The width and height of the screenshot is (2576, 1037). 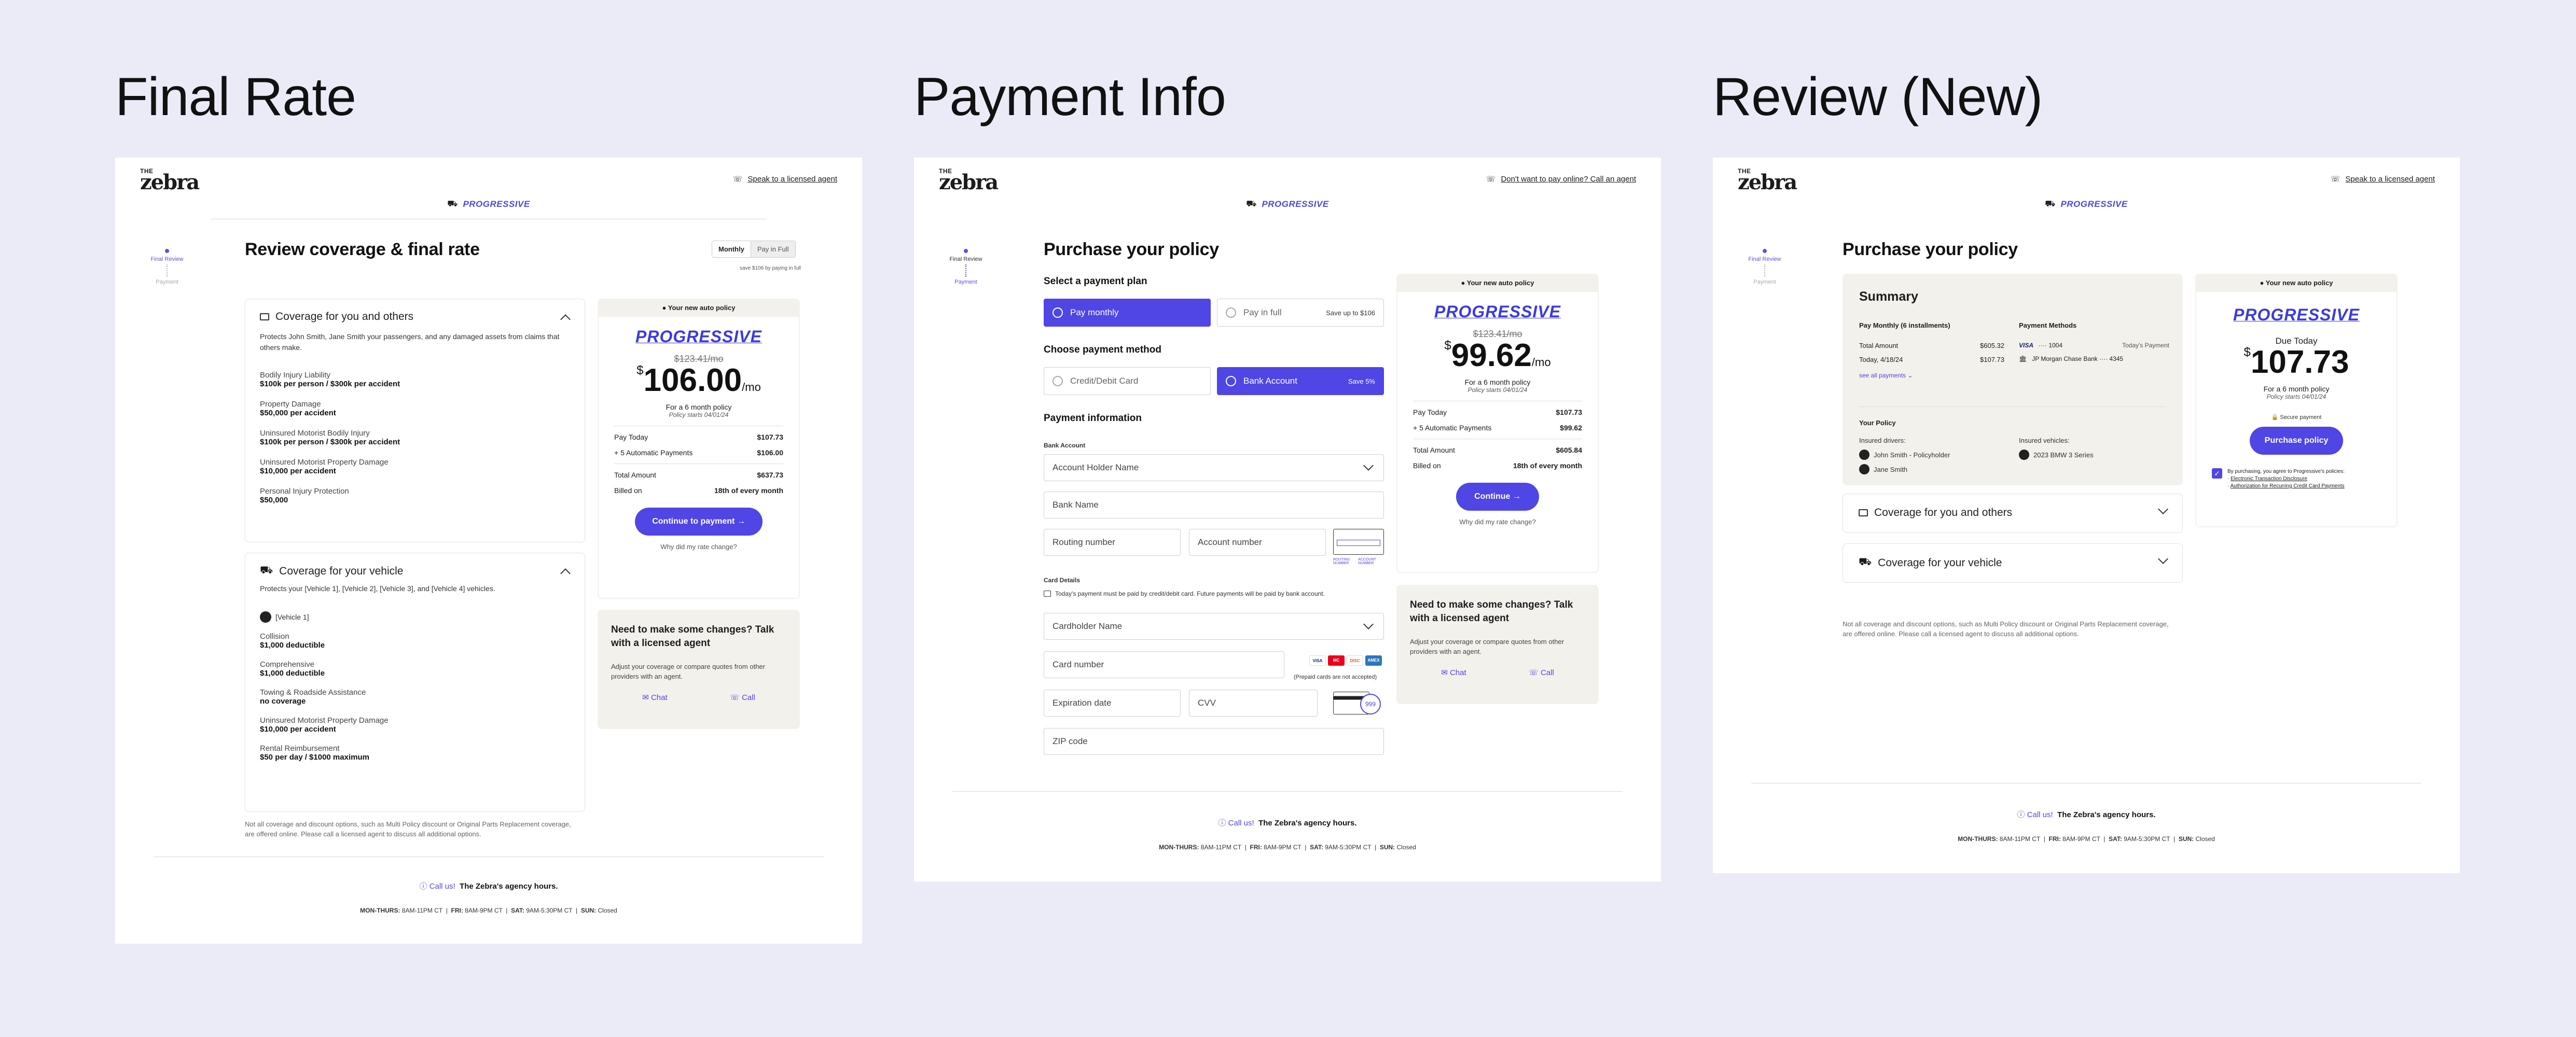 What do you see at coordinates (2013, 563) in the screenshot?
I see `coverage-vehicle-accordion: ⛟ Coverage for your vehicle` at bounding box center [2013, 563].